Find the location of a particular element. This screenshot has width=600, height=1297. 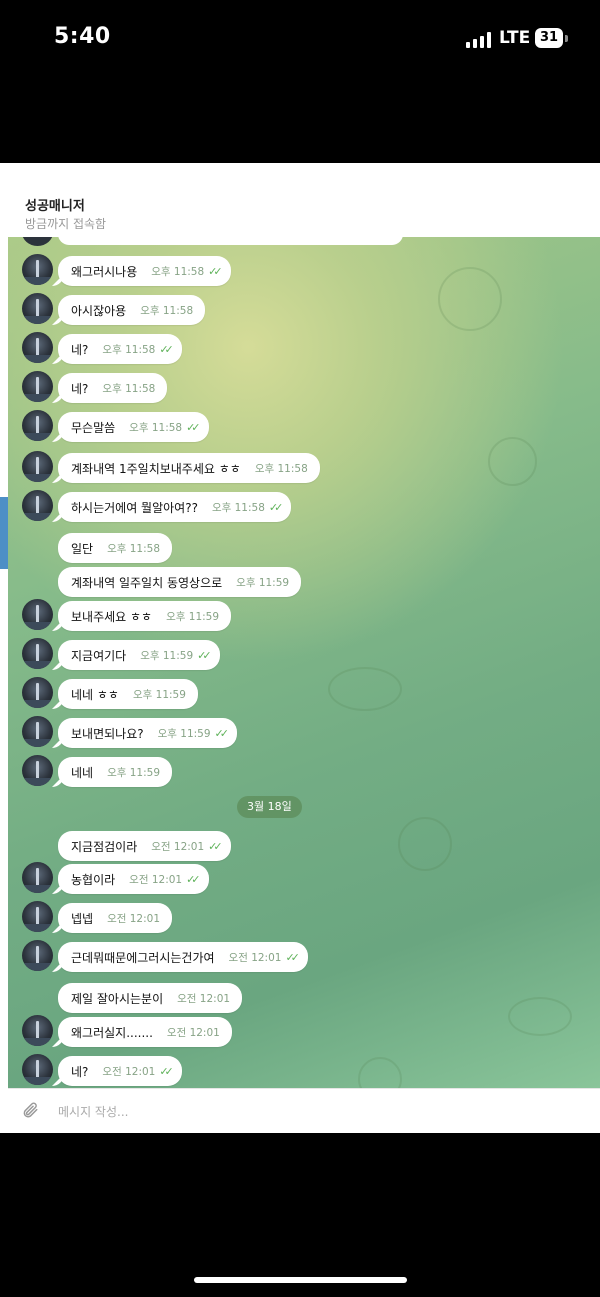

message-bubble: 일단 오후 11:58 is located at coordinates (115, 548).